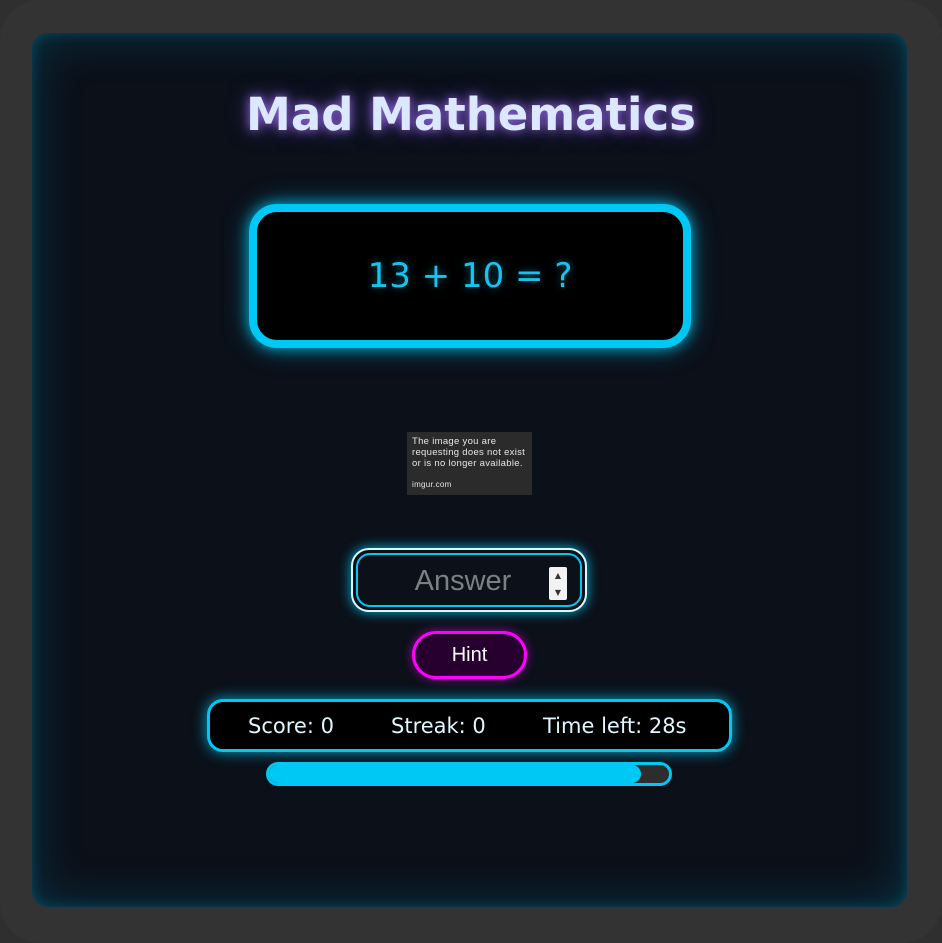 The width and height of the screenshot is (942, 943). I want to click on timer-progress-bar, so click(469, 774).